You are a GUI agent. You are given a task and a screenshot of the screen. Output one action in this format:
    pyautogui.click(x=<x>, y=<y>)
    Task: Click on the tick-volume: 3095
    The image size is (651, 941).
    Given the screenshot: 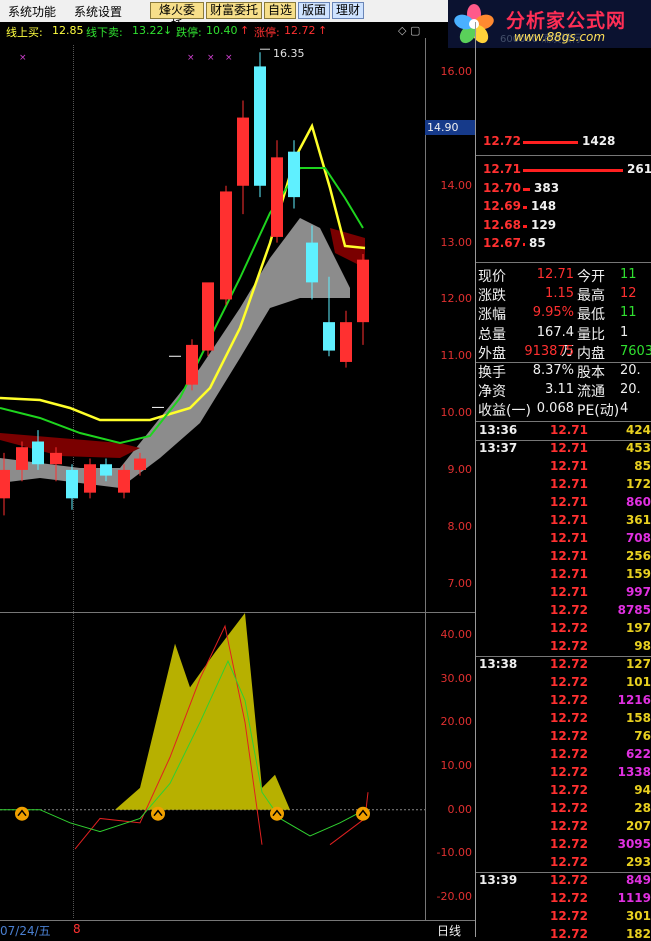 What is the action you would take?
    pyautogui.click(x=634, y=844)
    